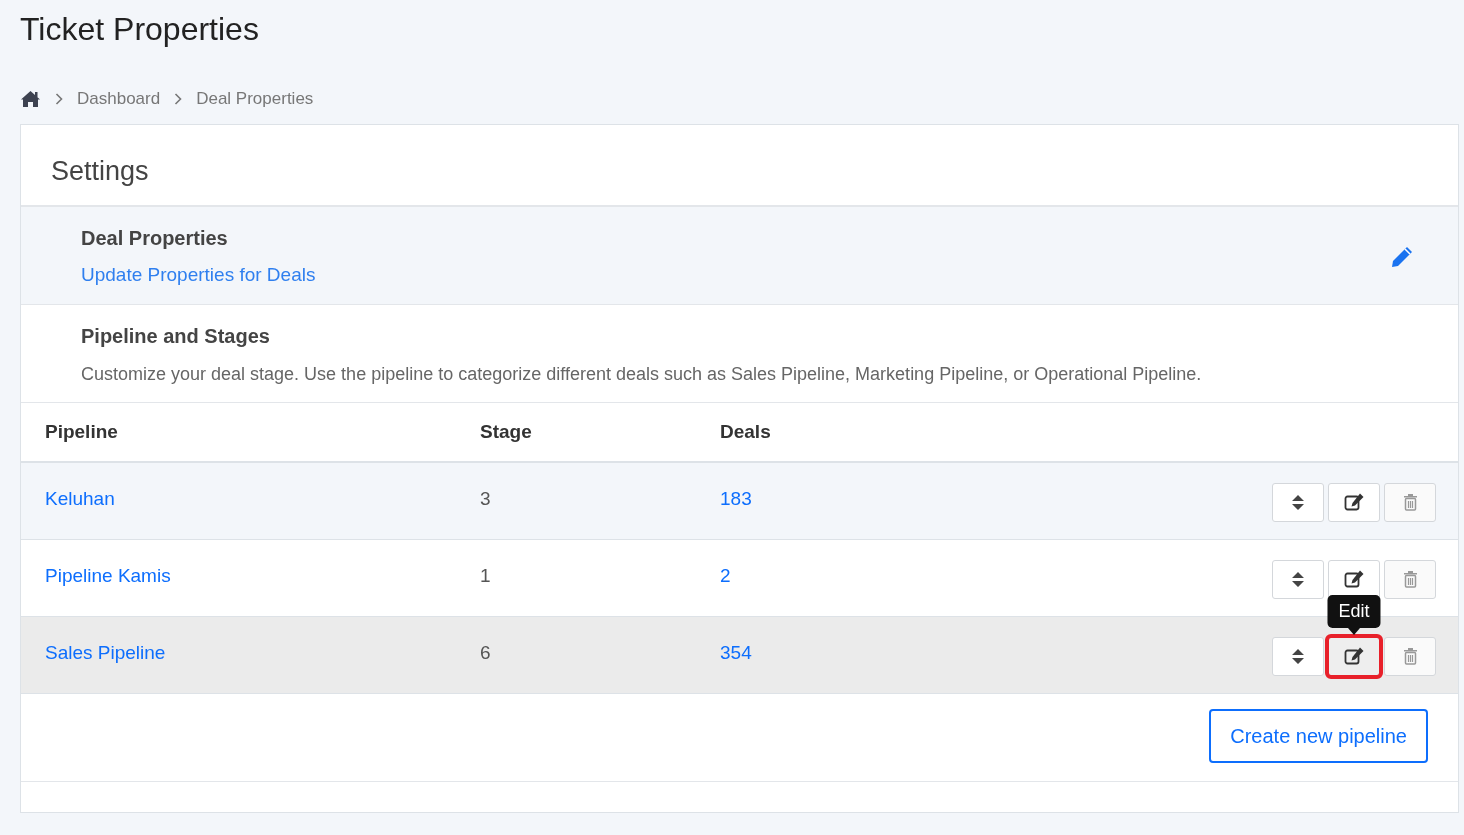  I want to click on properties-link: Update Properties for Deals, so click(198, 275).